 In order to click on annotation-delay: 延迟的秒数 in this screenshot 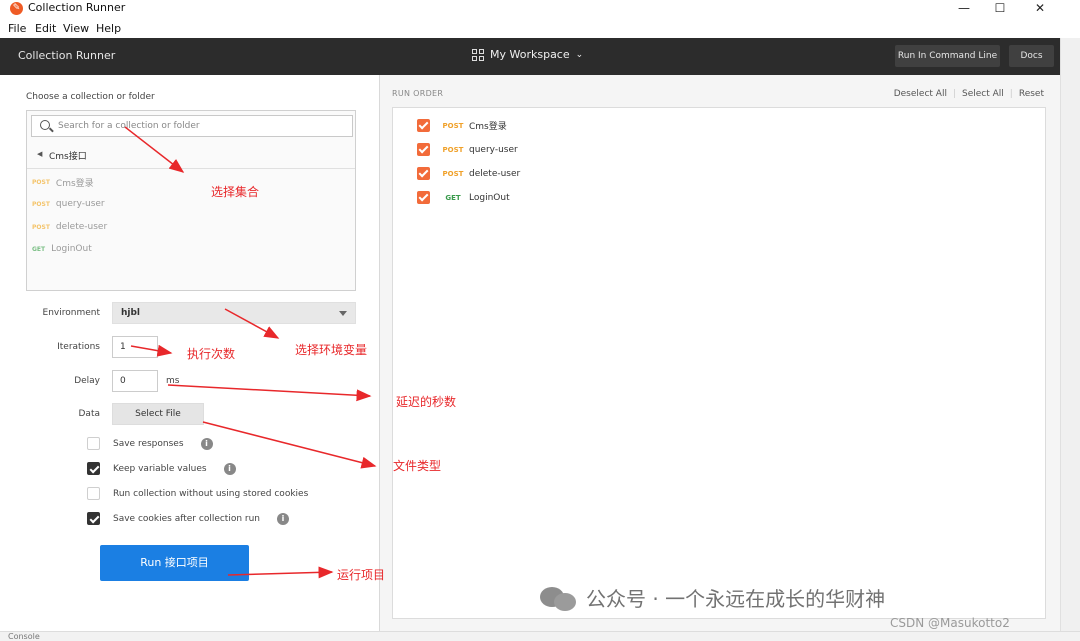, I will do `click(426, 402)`.